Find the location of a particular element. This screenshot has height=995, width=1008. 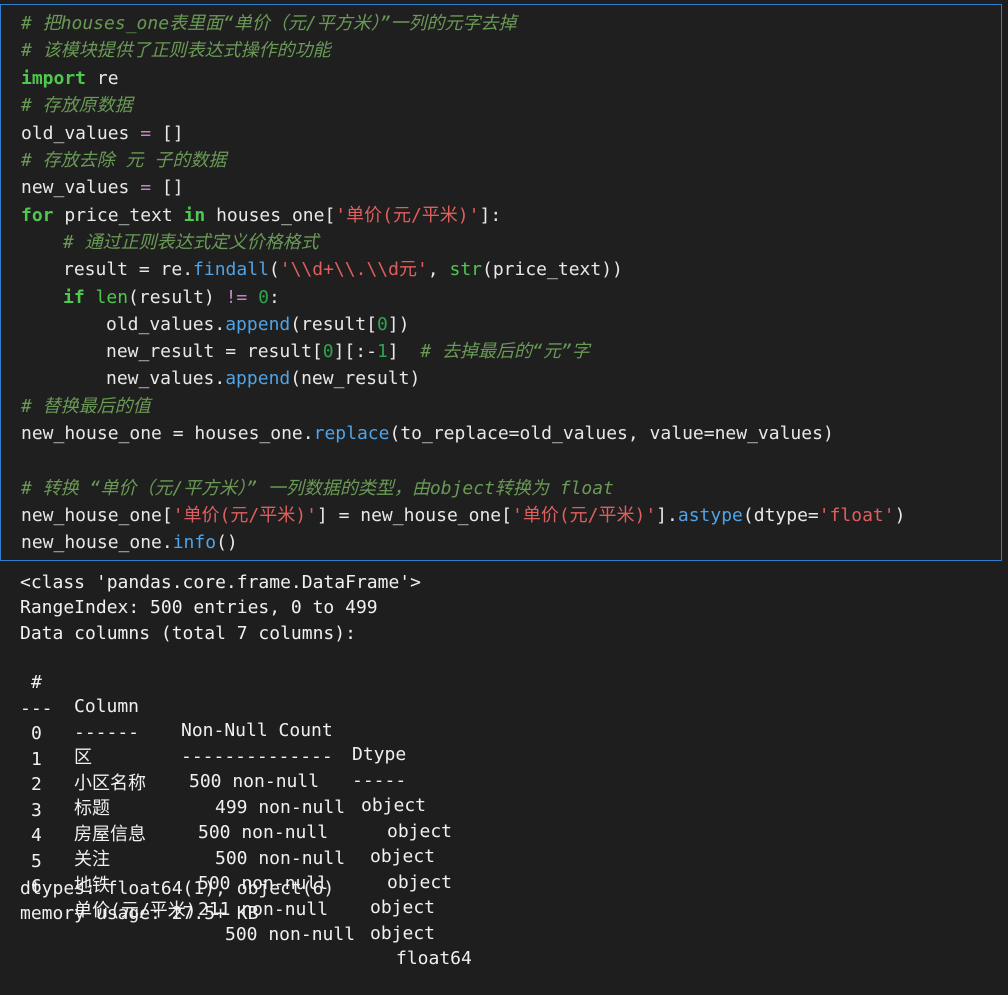

code-text: new_values is located at coordinates (75, 187).